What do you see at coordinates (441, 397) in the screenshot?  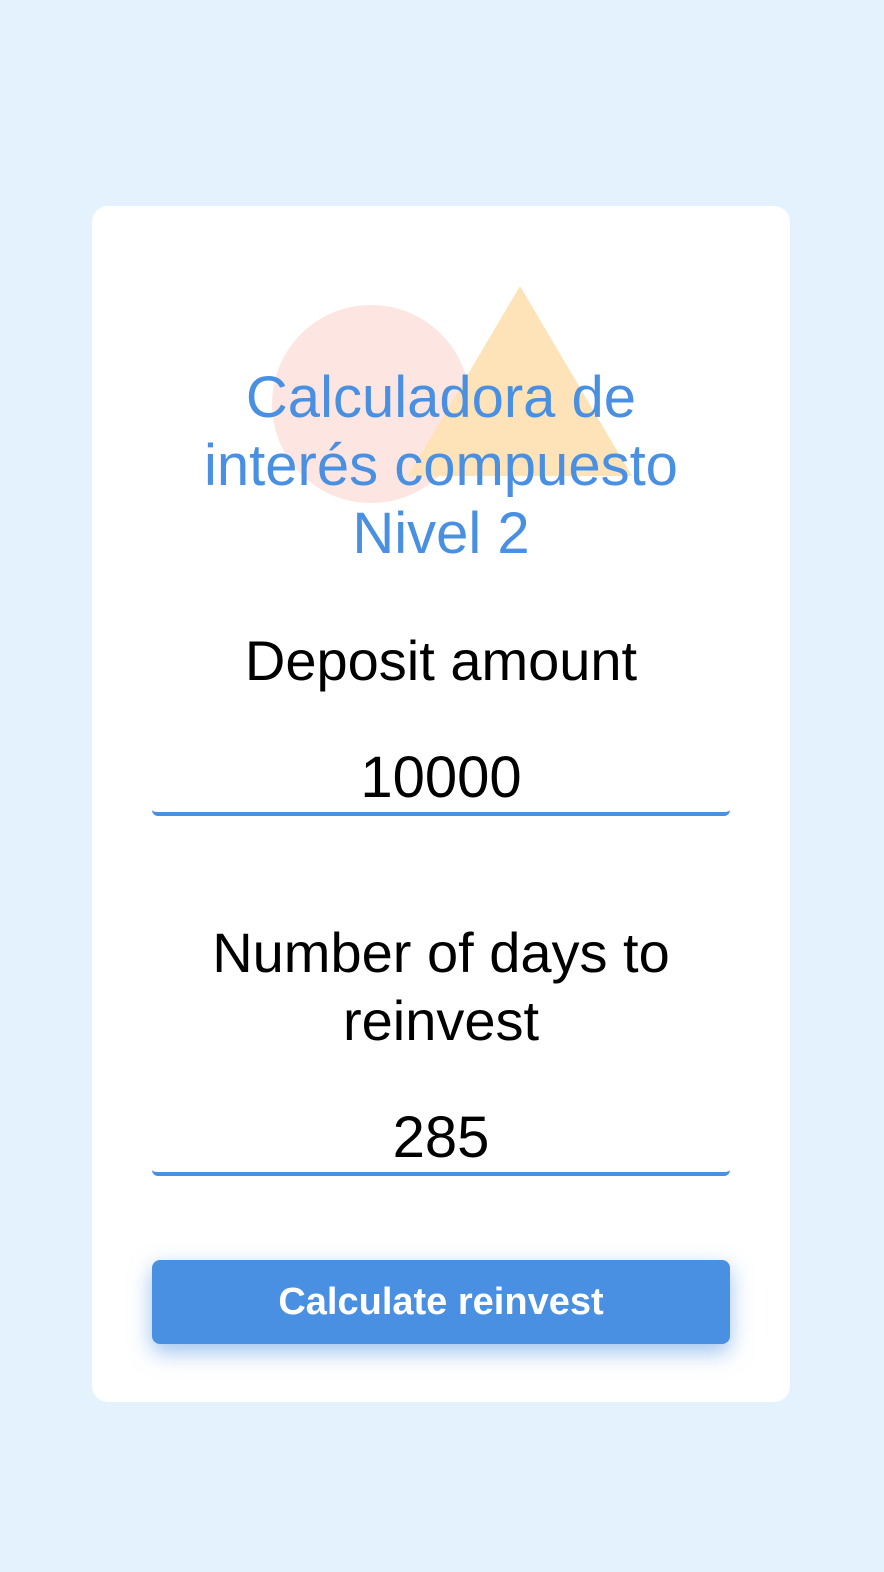 I see `title-line-1: Calculadora de` at bounding box center [441, 397].